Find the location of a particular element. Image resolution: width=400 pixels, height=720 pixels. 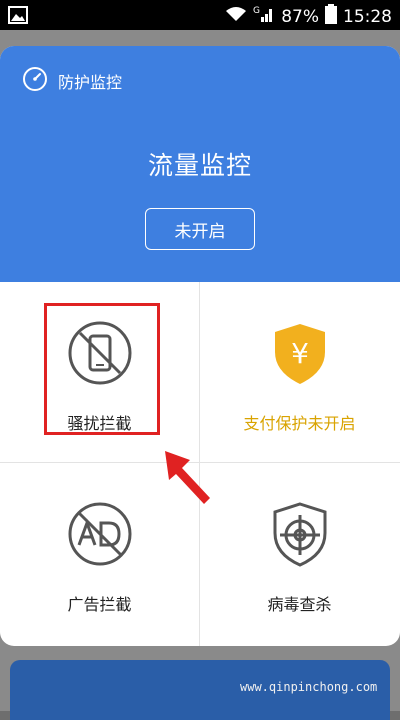

payment-protection-item: ¥ 支付保护未开启 is located at coordinates (299, 372).